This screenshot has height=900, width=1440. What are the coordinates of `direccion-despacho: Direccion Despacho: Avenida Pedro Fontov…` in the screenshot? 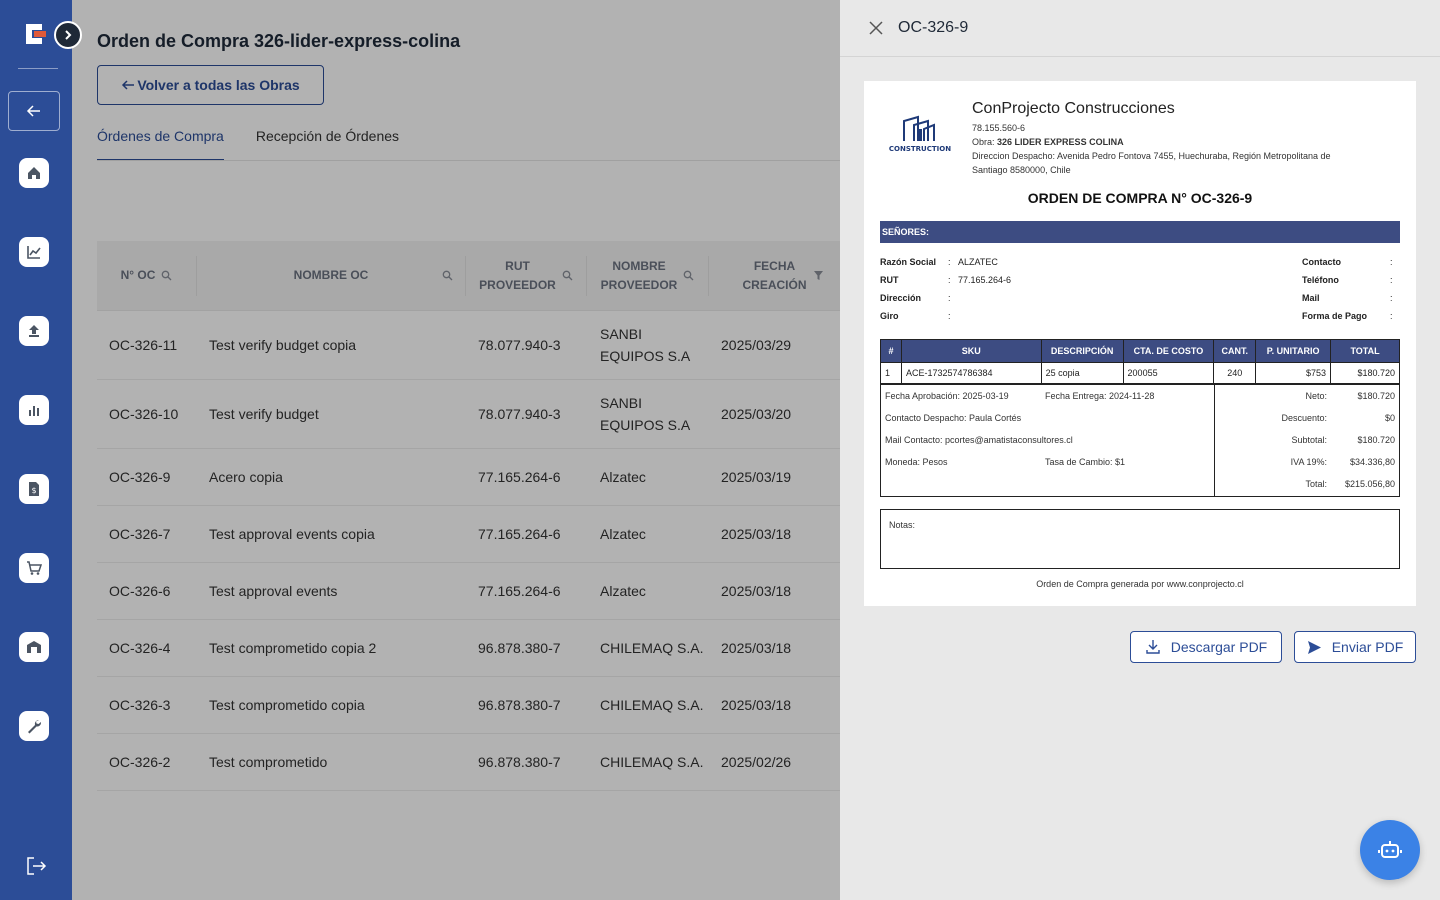 It's located at (1151, 163).